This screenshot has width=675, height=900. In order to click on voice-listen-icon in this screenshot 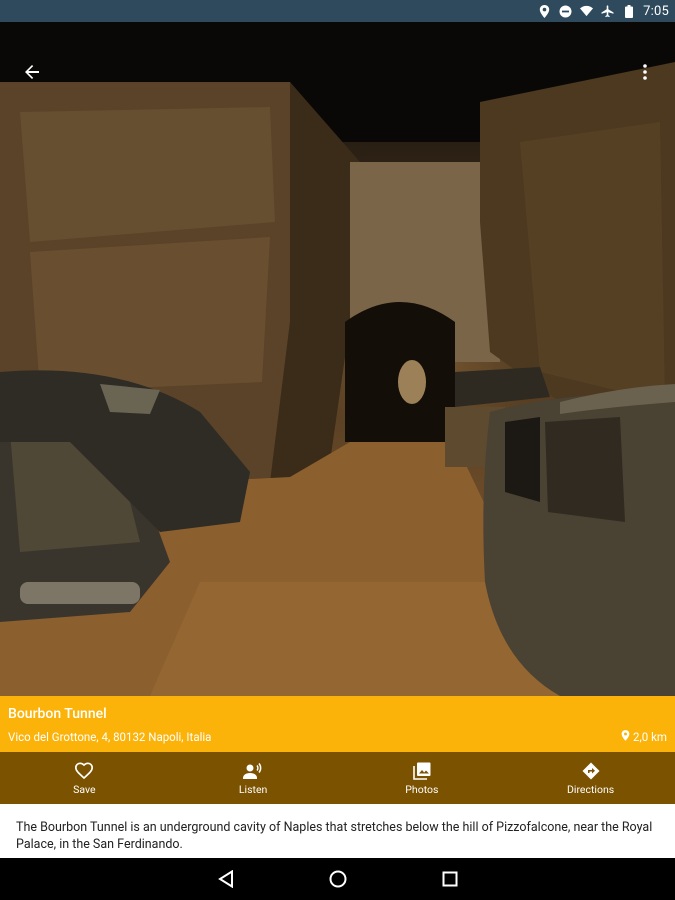, I will do `click(253, 771)`.